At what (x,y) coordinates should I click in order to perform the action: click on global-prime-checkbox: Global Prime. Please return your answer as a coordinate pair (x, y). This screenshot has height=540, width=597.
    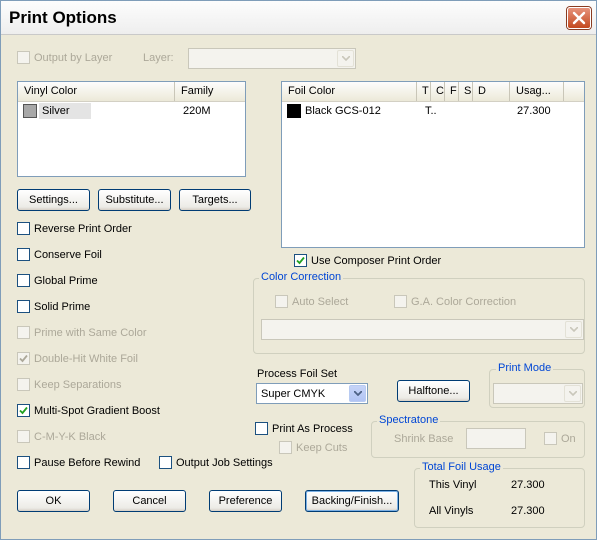
    Looking at the image, I should click on (57, 280).